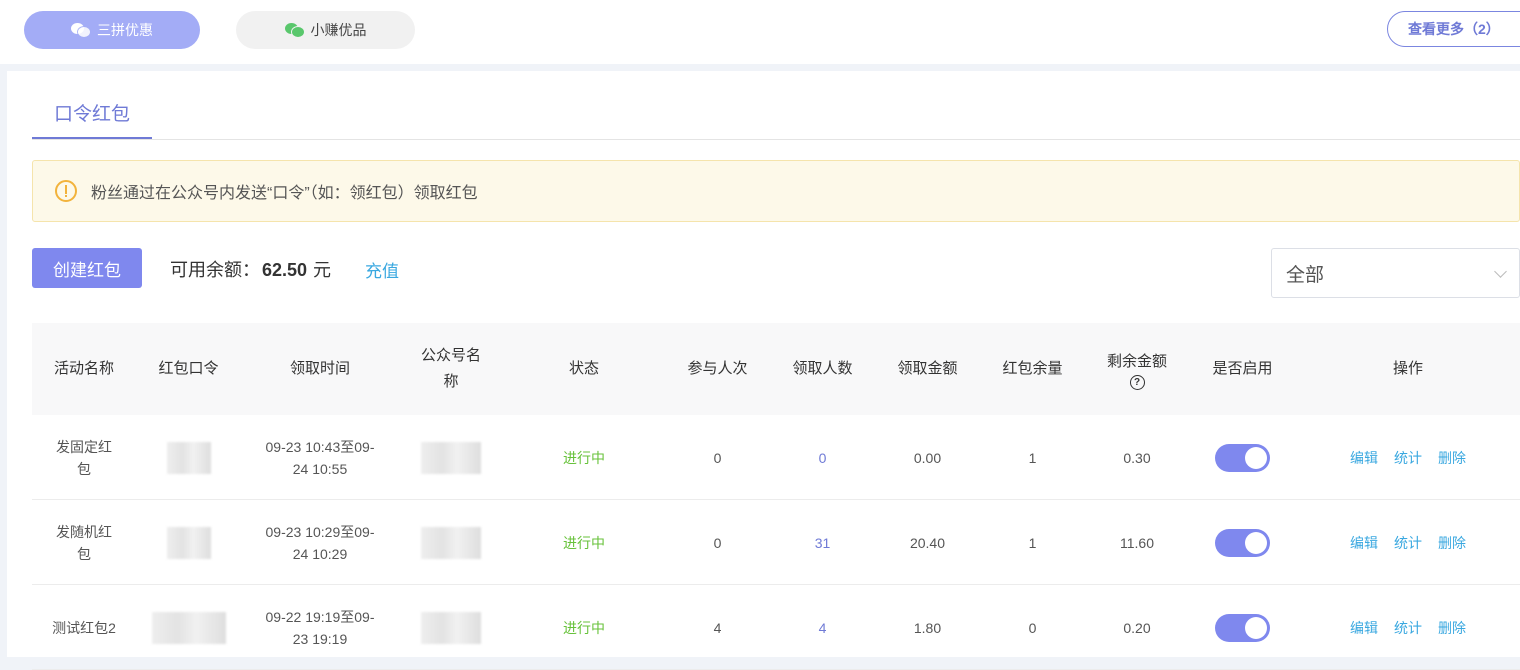 This screenshot has width=1520, height=670. What do you see at coordinates (822, 542) in the screenshot?
I see `receivers-link: 31` at bounding box center [822, 542].